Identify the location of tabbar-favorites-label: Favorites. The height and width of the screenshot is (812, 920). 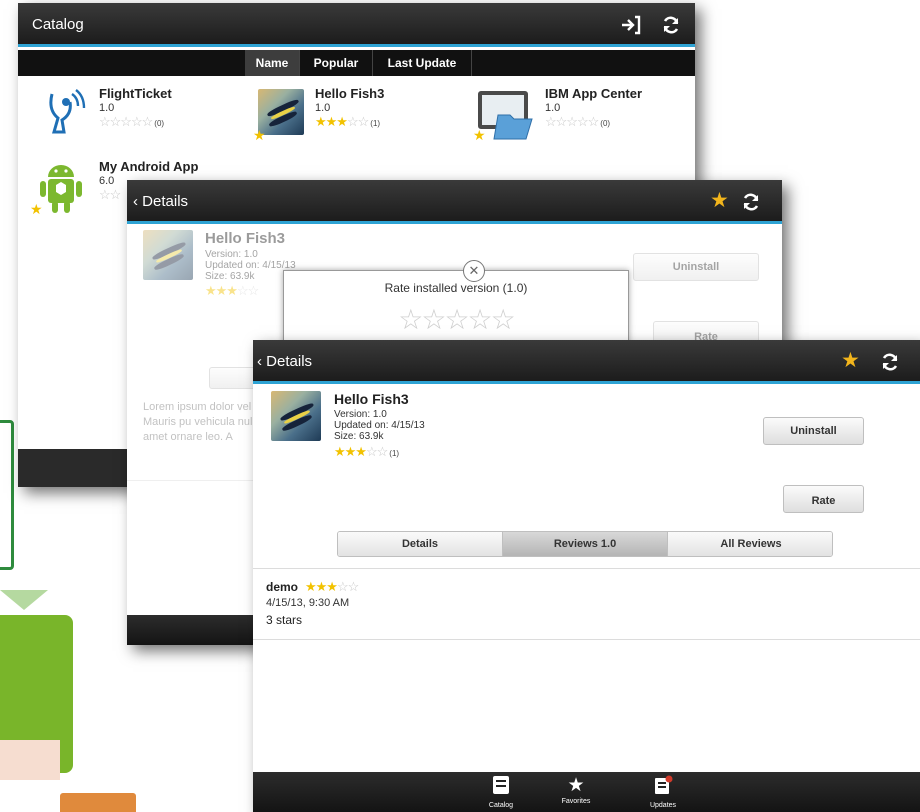
(576, 801).